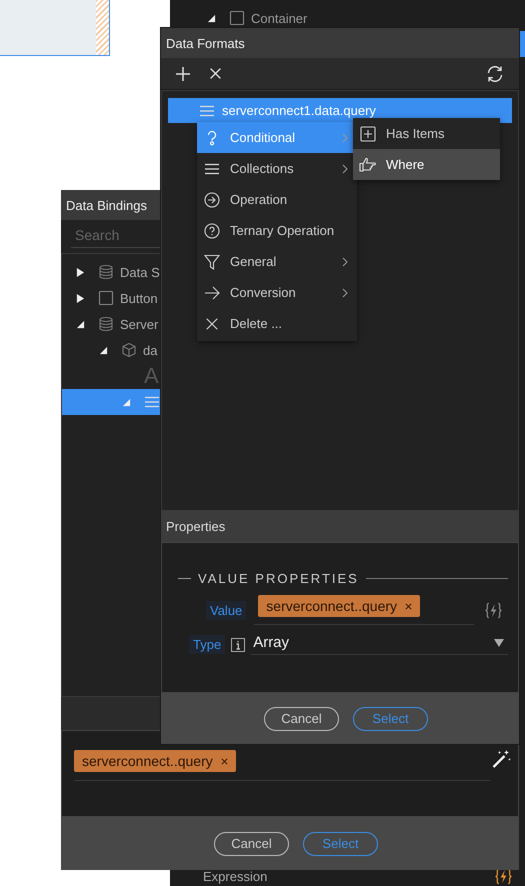 The image size is (525, 886). What do you see at coordinates (226, 610) in the screenshot?
I see `field-label: Value` at bounding box center [226, 610].